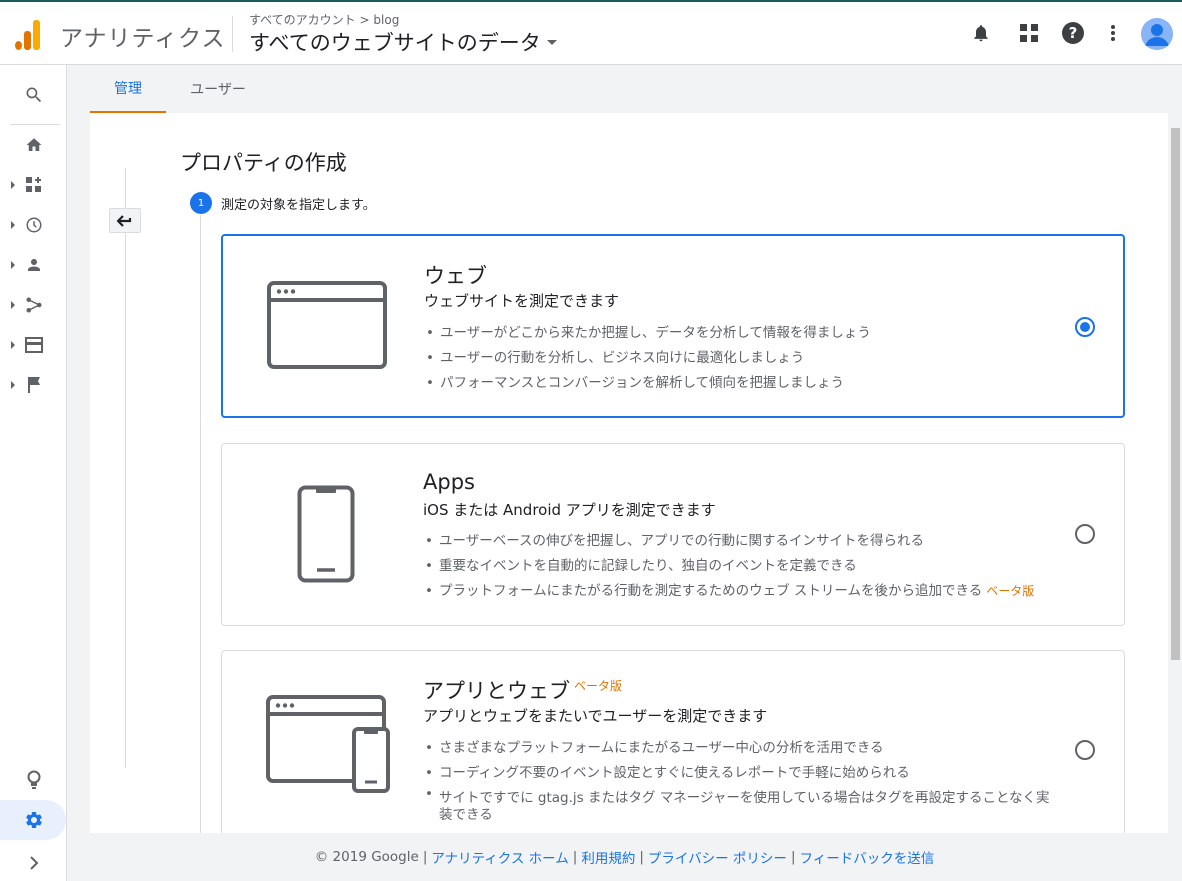 The image size is (1182, 881). What do you see at coordinates (753, 541) in the screenshot?
I see `list-item: ユーザーベースの伸びを把握し、アプリでの行動に関するインサイトを得られる` at bounding box center [753, 541].